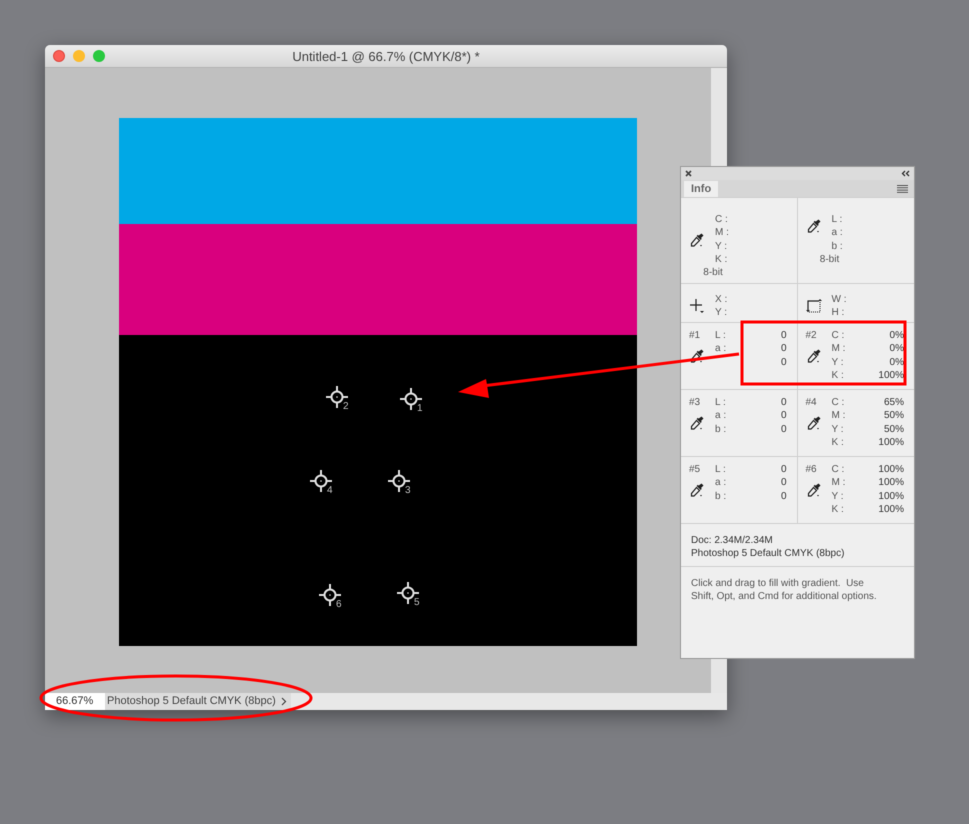 The height and width of the screenshot is (824, 969). I want to click on sampler-number: 5, so click(417, 603).